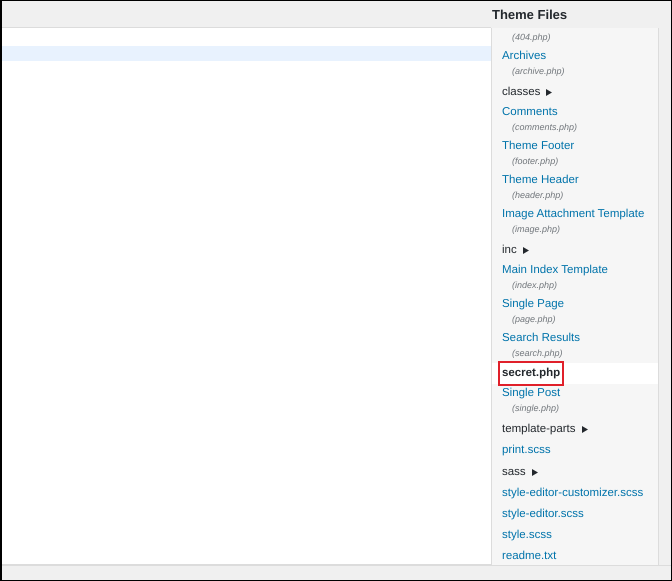 The width and height of the screenshot is (672, 581). What do you see at coordinates (534, 161) in the screenshot?
I see `file-name: (footer.php)` at bounding box center [534, 161].